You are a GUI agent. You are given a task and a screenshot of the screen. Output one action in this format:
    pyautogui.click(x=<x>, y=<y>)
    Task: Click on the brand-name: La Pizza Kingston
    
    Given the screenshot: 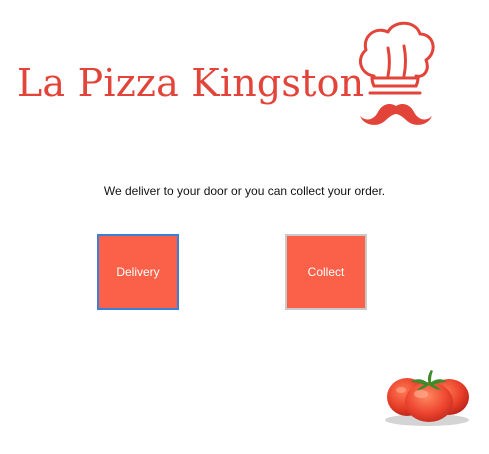 What is the action you would take?
    pyautogui.click(x=191, y=83)
    